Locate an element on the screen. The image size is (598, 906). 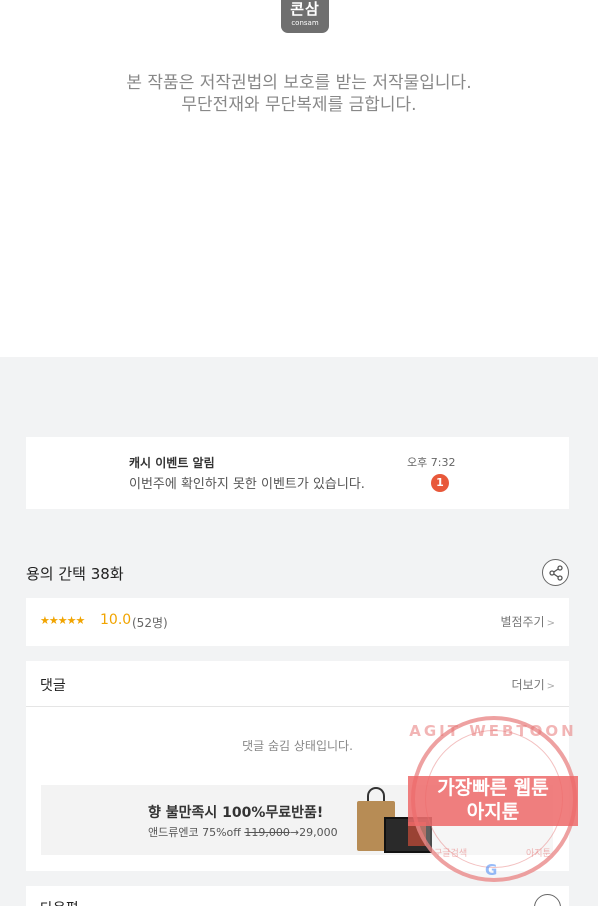
rating-stars: ★★★★★ is located at coordinates (62, 620).